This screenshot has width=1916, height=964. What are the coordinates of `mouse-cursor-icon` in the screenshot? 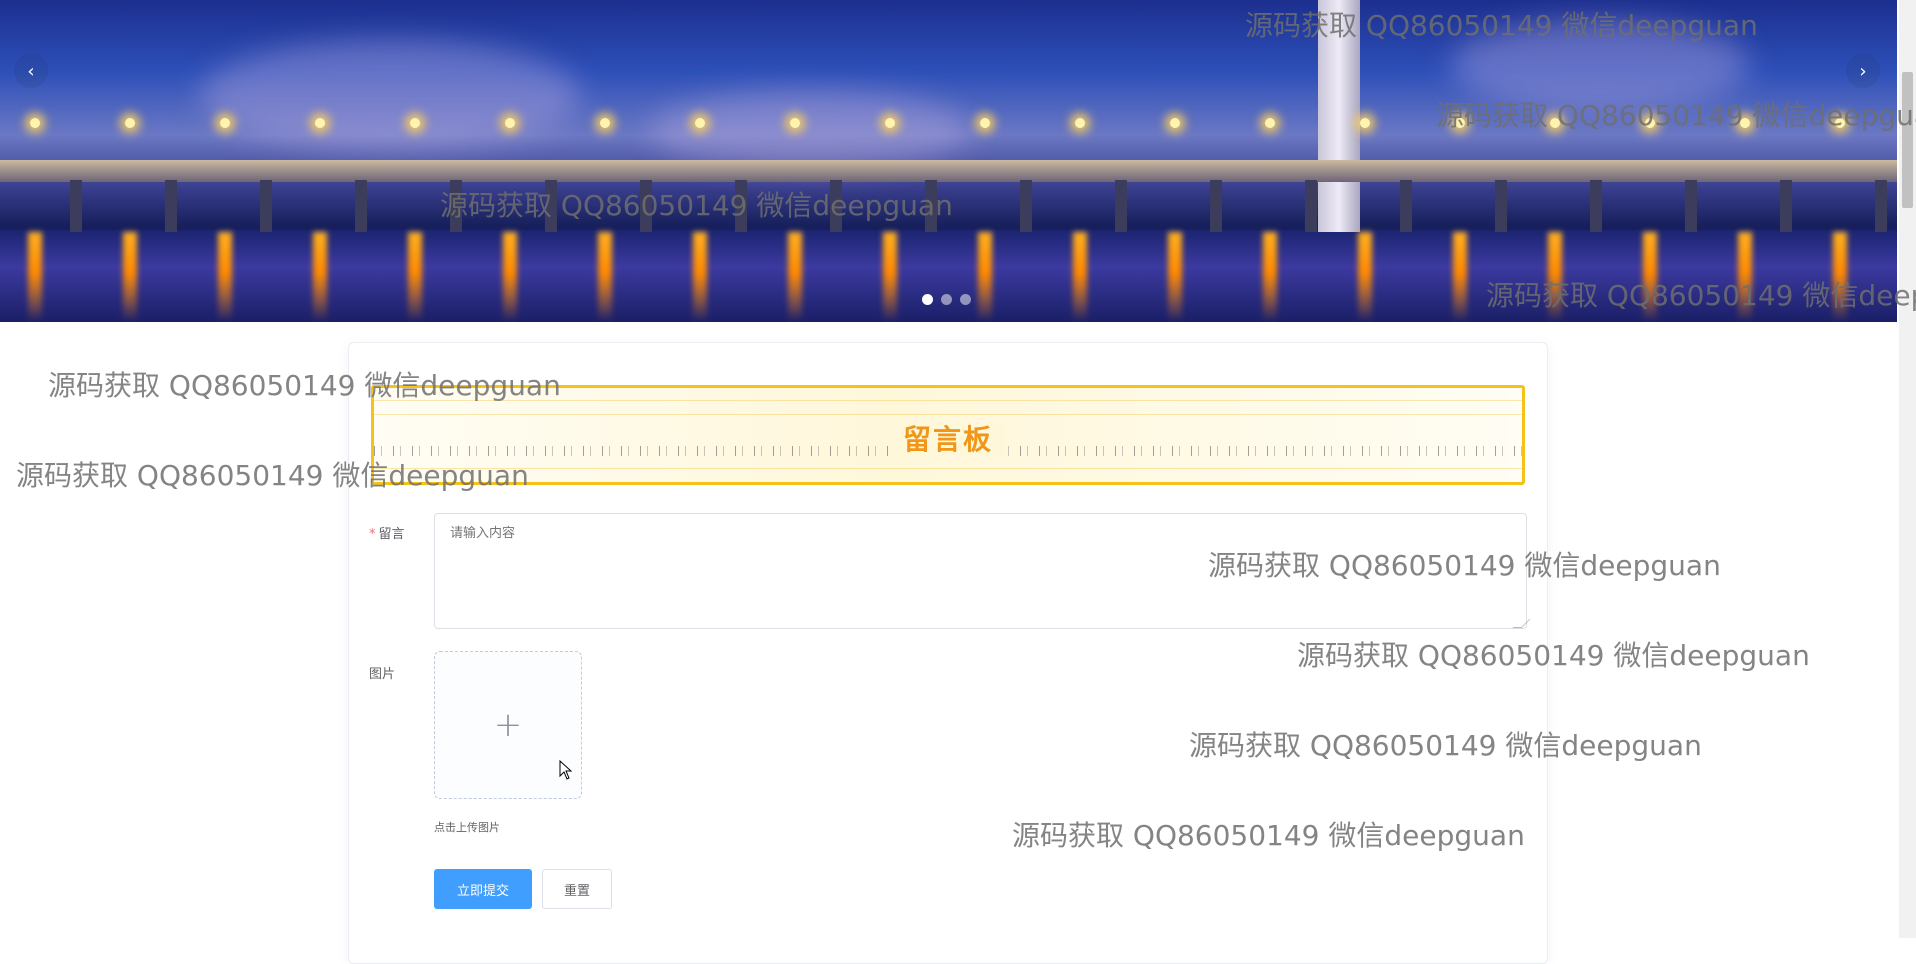 It's located at (566, 770).